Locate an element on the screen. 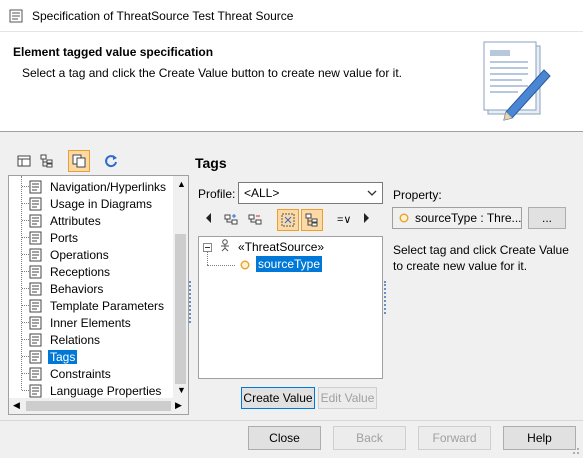 The width and height of the screenshot is (583, 458). tree-item: Behaviors is located at coordinates (67, 288).